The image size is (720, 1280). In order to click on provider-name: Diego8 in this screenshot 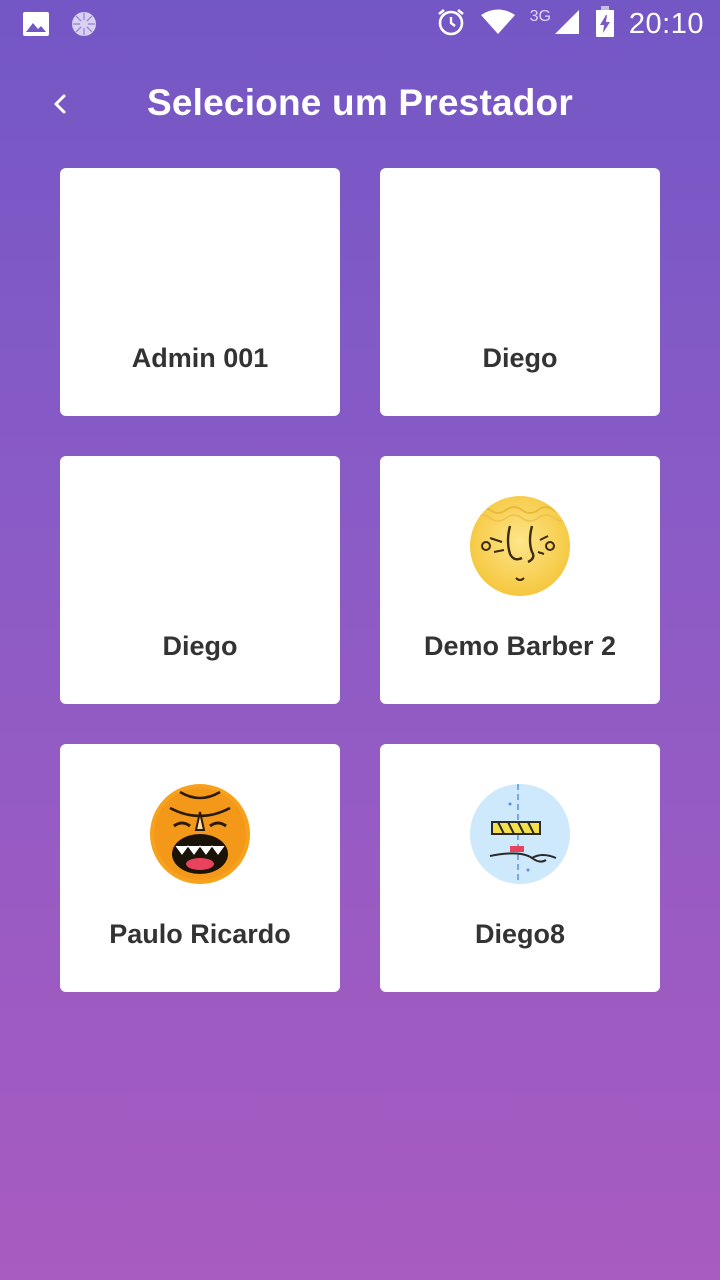, I will do `click(520, 934)`.